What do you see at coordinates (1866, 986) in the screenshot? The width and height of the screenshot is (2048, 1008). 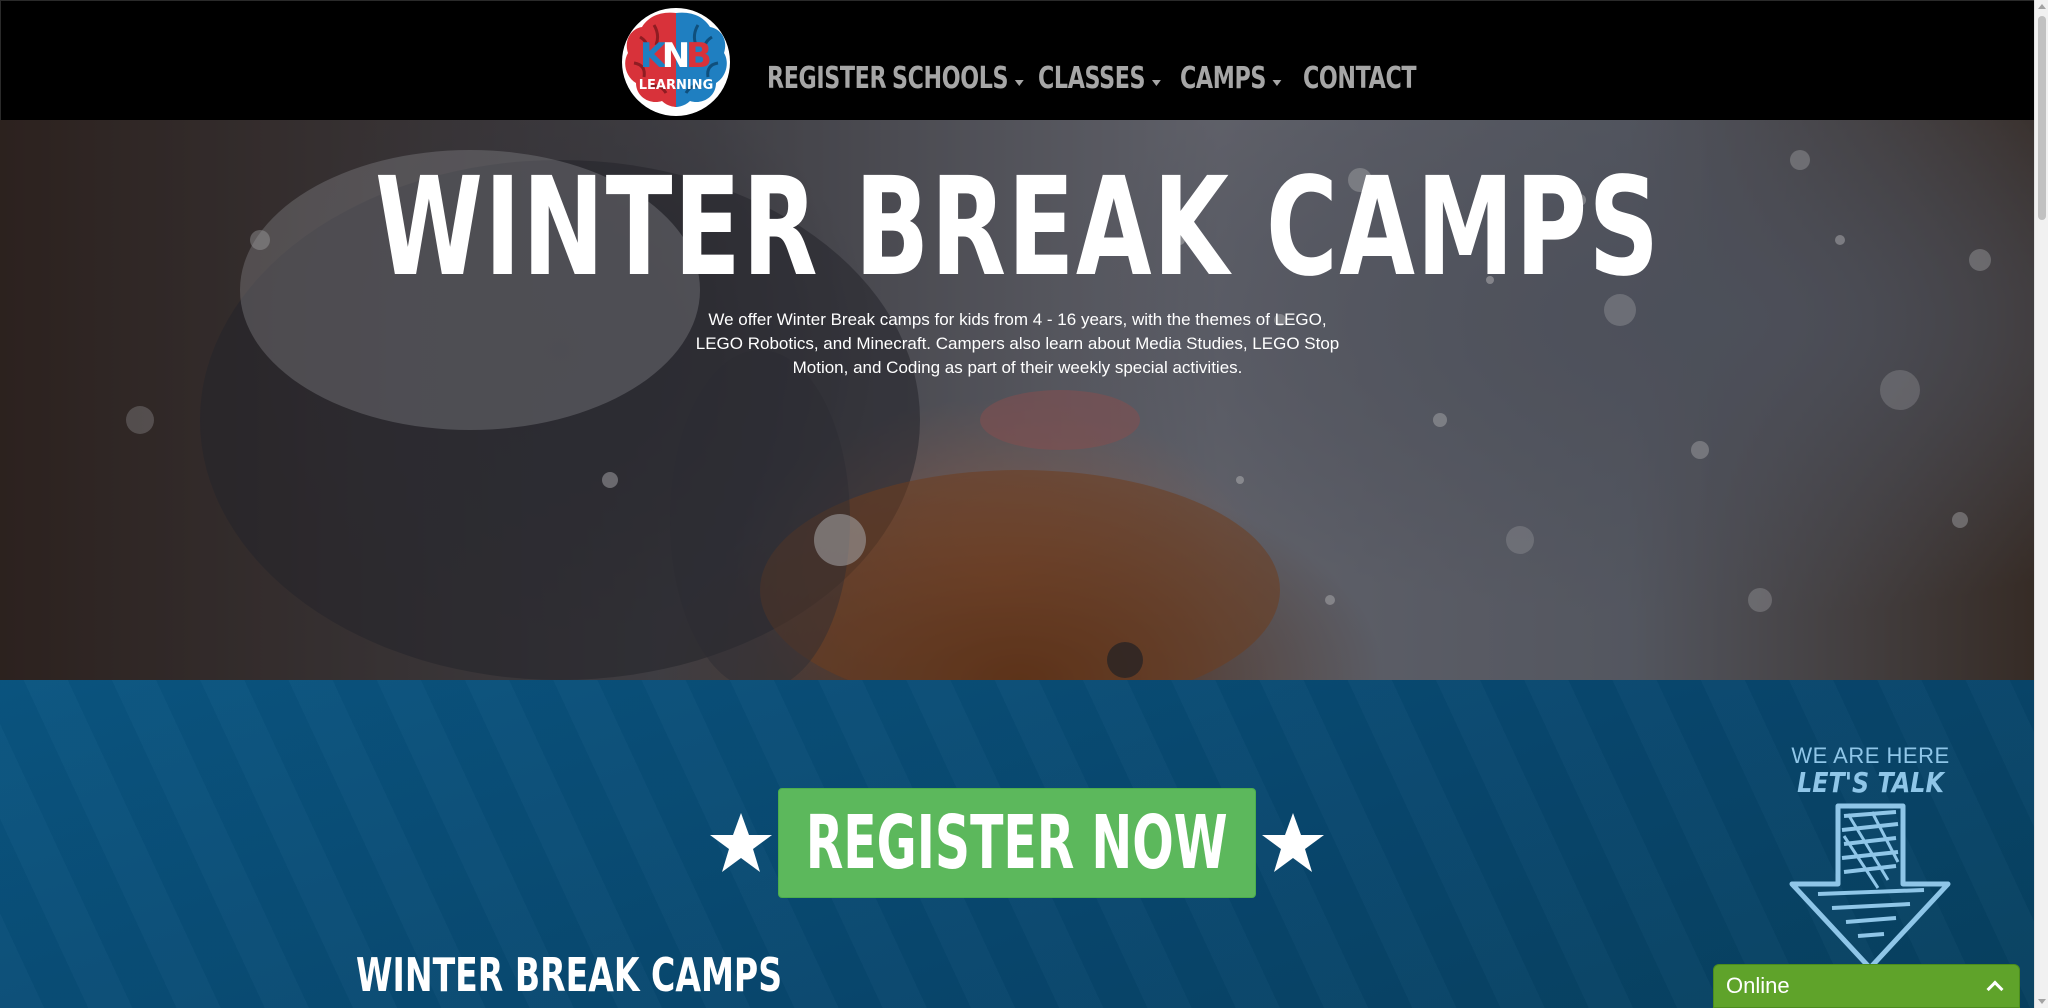 I see `live-chat-bar: Online` at bounding box center [1866, 986].